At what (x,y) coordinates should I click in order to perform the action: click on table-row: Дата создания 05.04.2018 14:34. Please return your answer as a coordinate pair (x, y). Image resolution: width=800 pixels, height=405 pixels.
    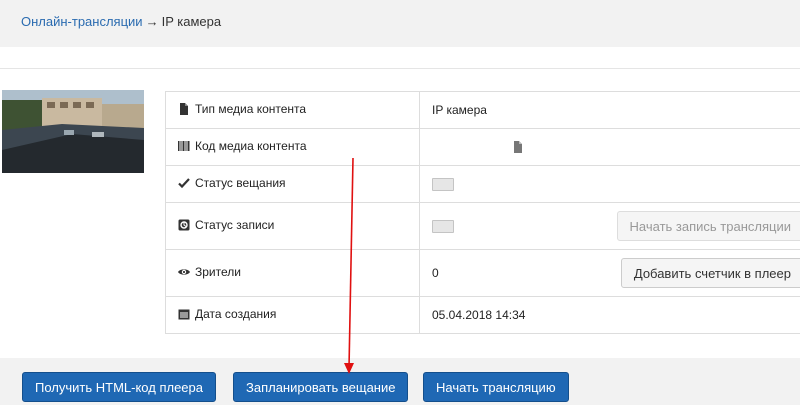
    Looking at the image, I should click on (482, 315).